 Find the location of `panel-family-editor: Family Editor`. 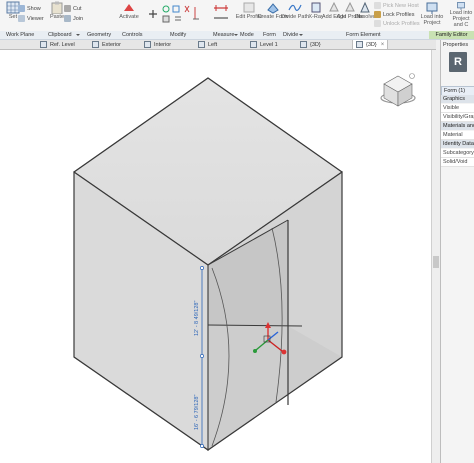

panel-family-editor: Family Editor is located at coordinates (451, 35).